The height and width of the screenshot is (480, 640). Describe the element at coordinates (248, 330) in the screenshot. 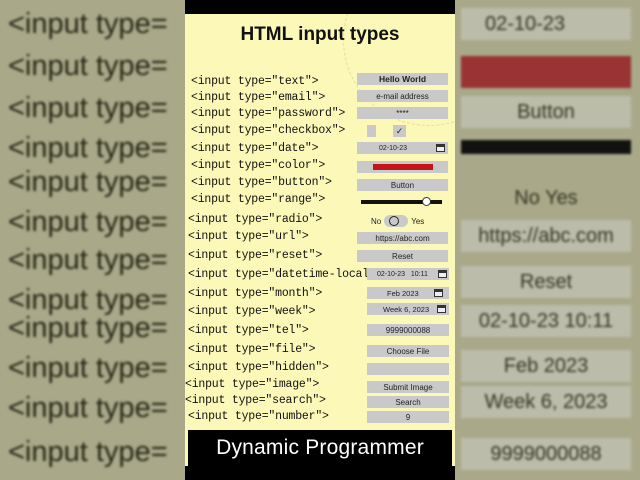

I see `label-tel: <input type="tel">` at that location.